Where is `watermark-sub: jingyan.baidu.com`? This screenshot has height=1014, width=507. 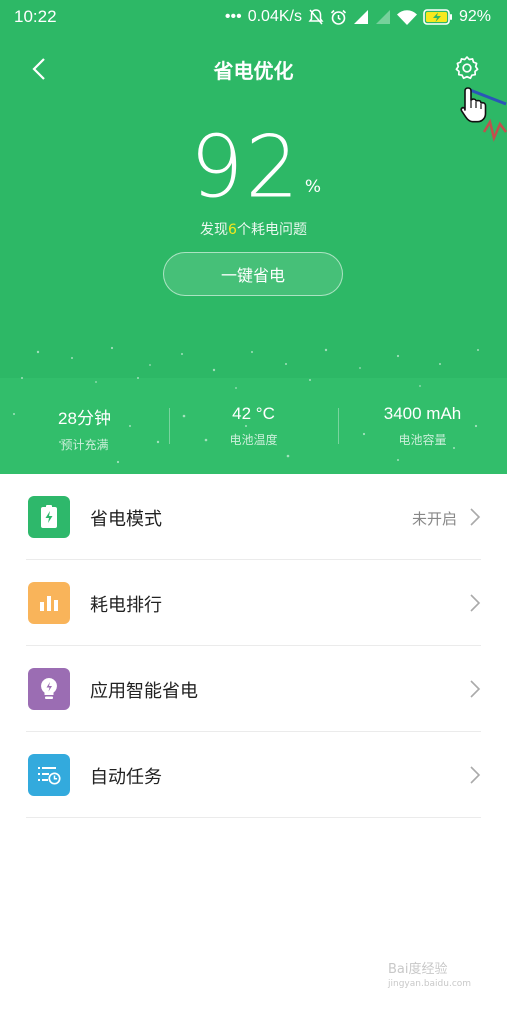
watermark-sub: jingyan.baidu.com is located at coordinates (430, 984).